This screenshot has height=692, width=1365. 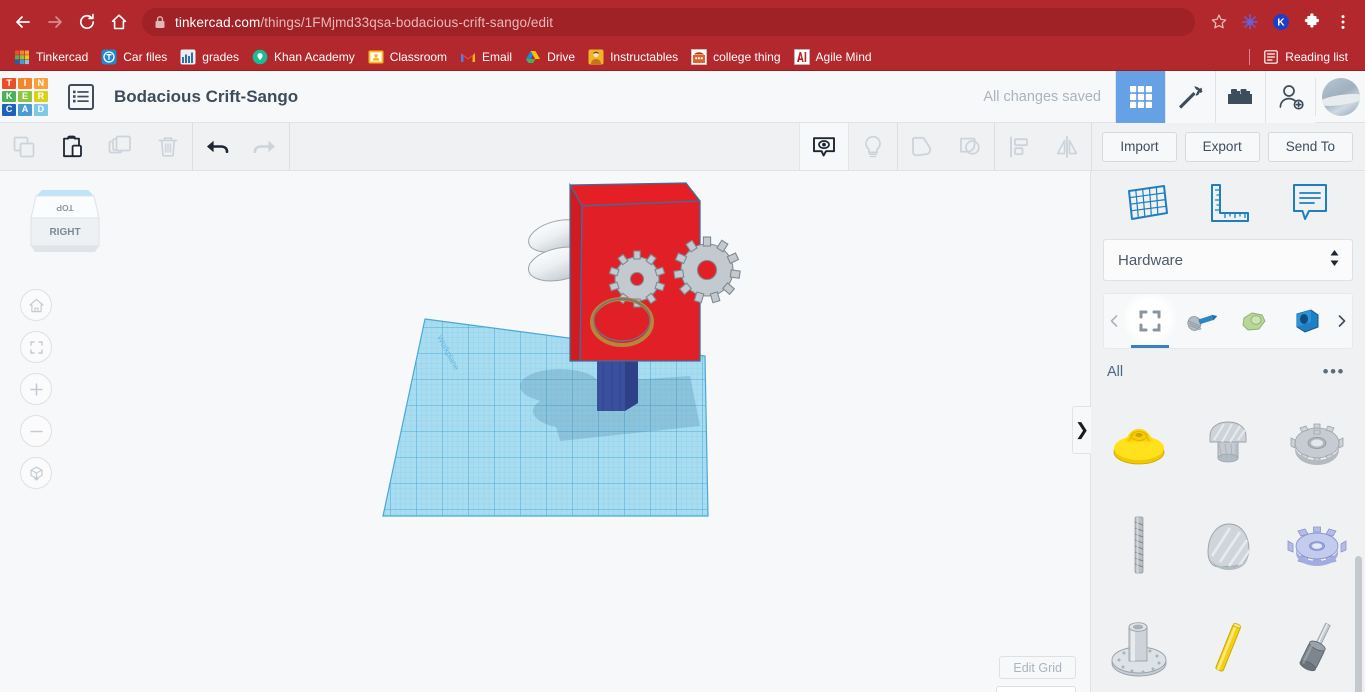 I want to click on logo-letter: I, so click(x=25, y=83).